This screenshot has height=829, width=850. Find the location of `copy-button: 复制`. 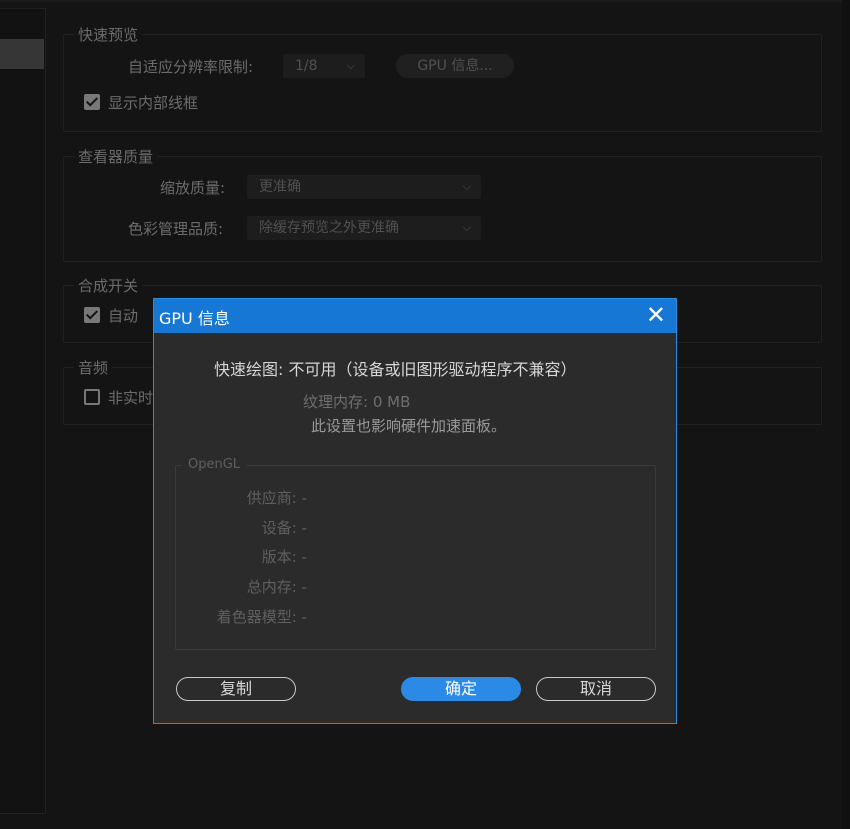

copy-button: 复制 is located at coordinates (236, 689).